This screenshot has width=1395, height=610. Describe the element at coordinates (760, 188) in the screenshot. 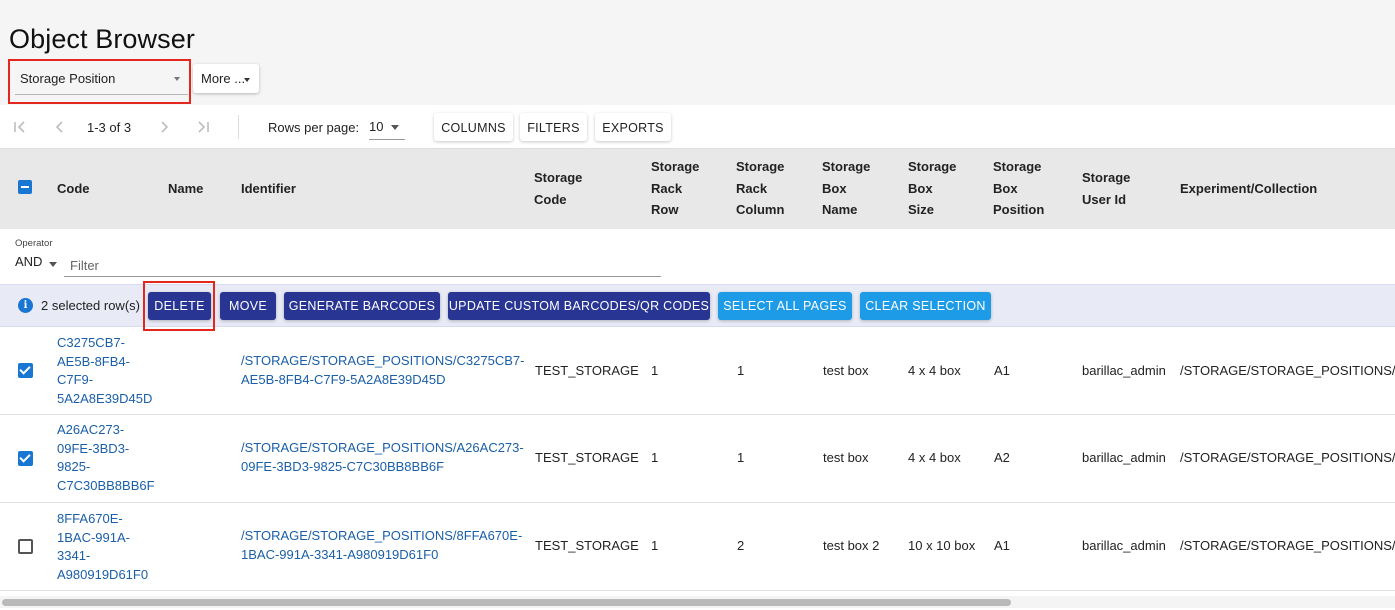

I see `column-header-rack-column: Storage Rack Column` at that location.